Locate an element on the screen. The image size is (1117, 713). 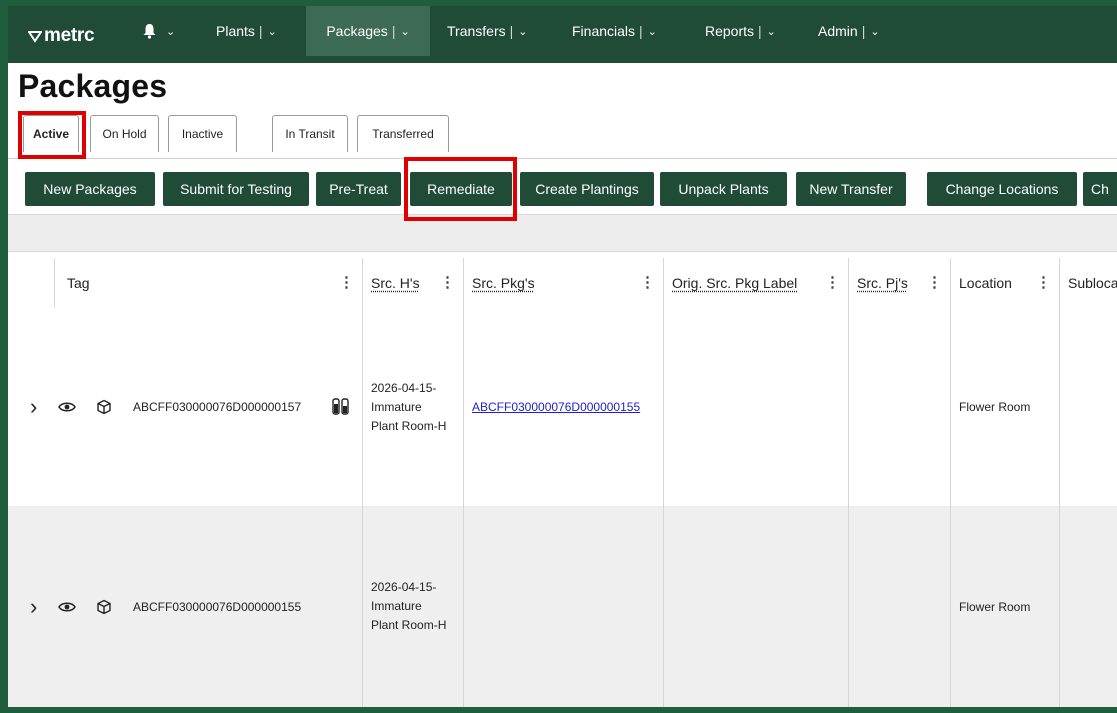
package-tag: ABCFF030000076D000000155 is located at coordinates (217, 606).